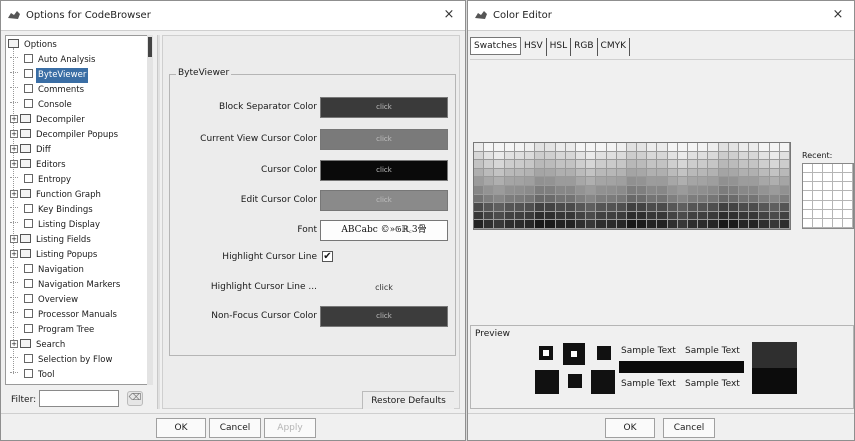 This screenshot has width=855, height=441. Describe the element at coordinates (31, 150) in the screenshot. I see `tree-item: + Diff` at that location.